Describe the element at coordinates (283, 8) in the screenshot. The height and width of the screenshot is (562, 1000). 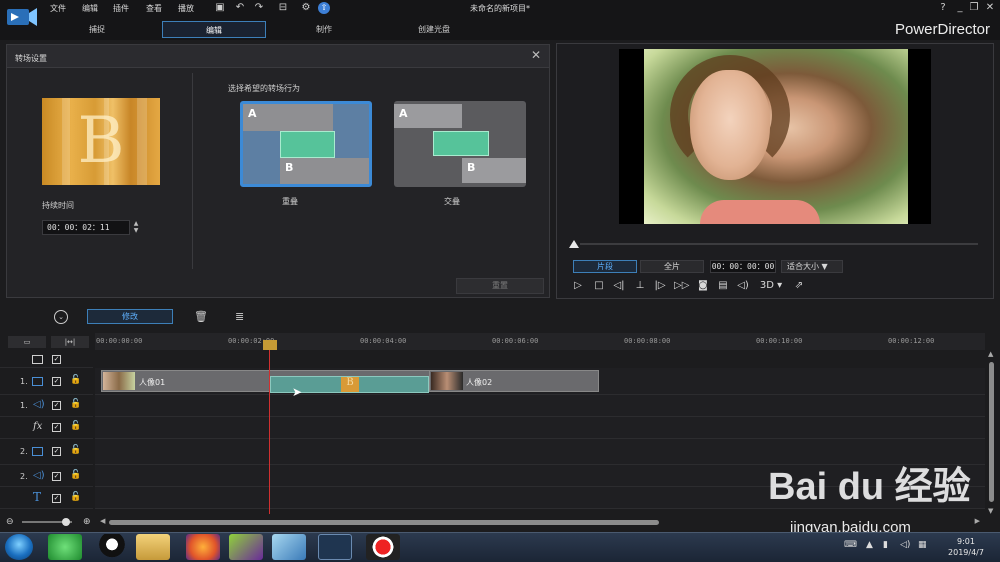
I see `aspect-ratio-icon: ⊟` at that location.